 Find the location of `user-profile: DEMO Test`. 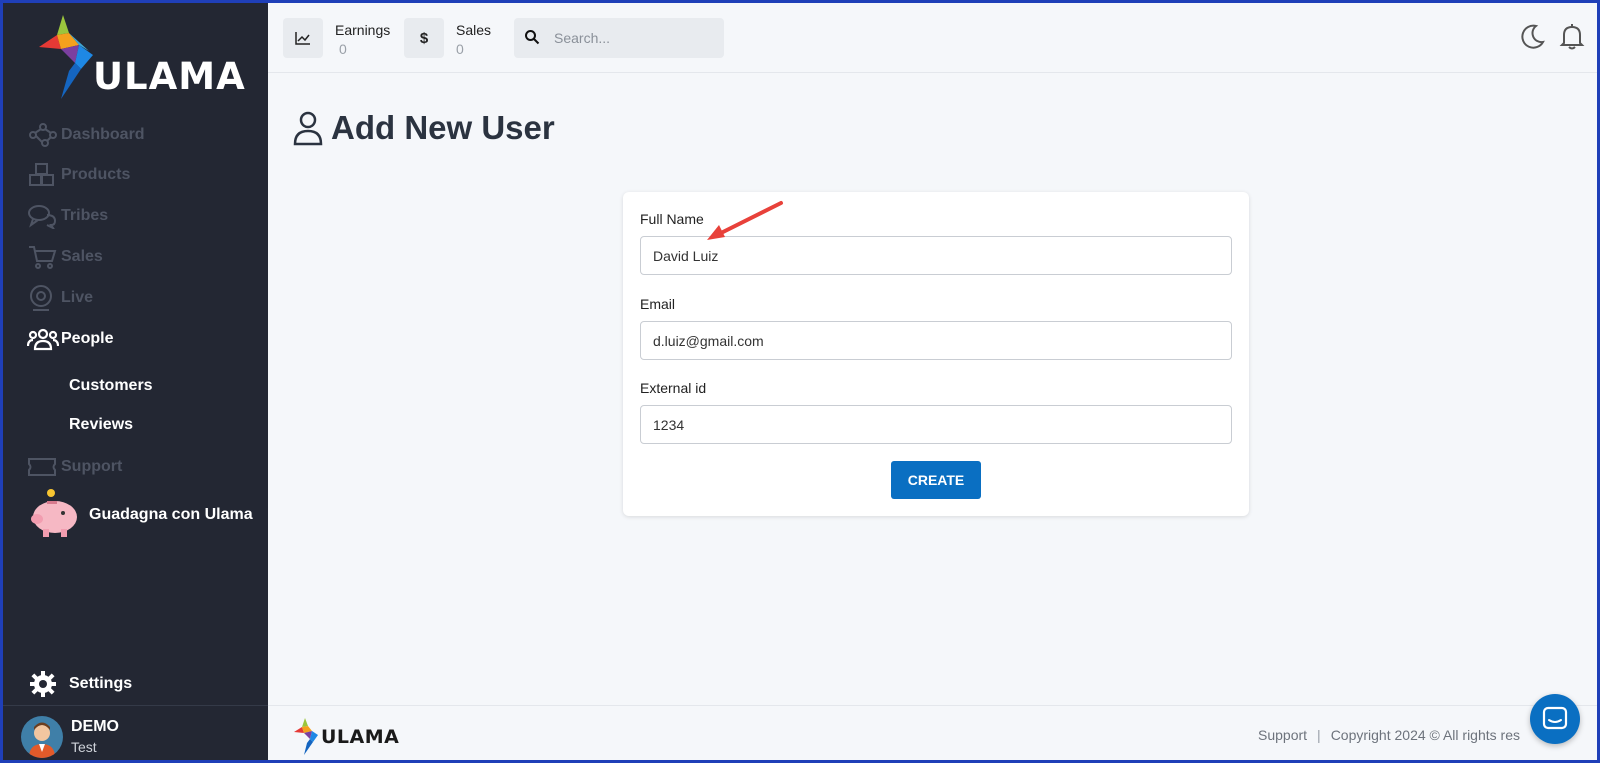

user-profile: DEMO Test is located at coordinates (135, 732).